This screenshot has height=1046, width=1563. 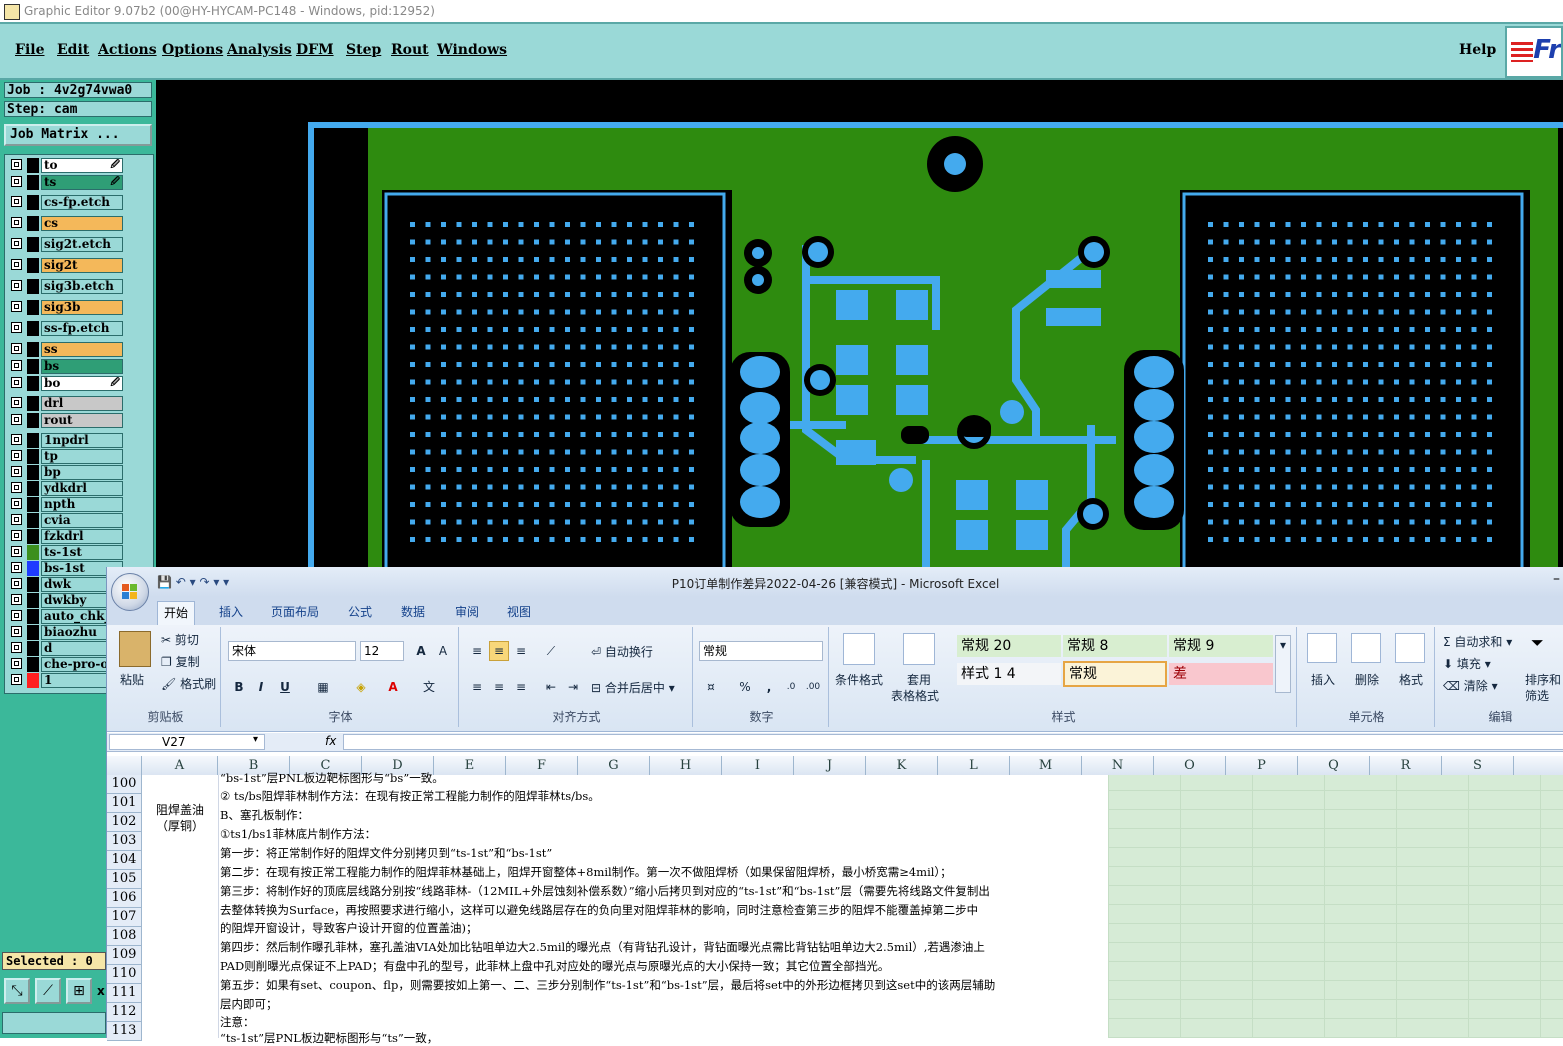 I want to click on quick-access-toolbar: 💾 ↶ ▾ ↷ ▾ ▾, so click(x=193, y=582).